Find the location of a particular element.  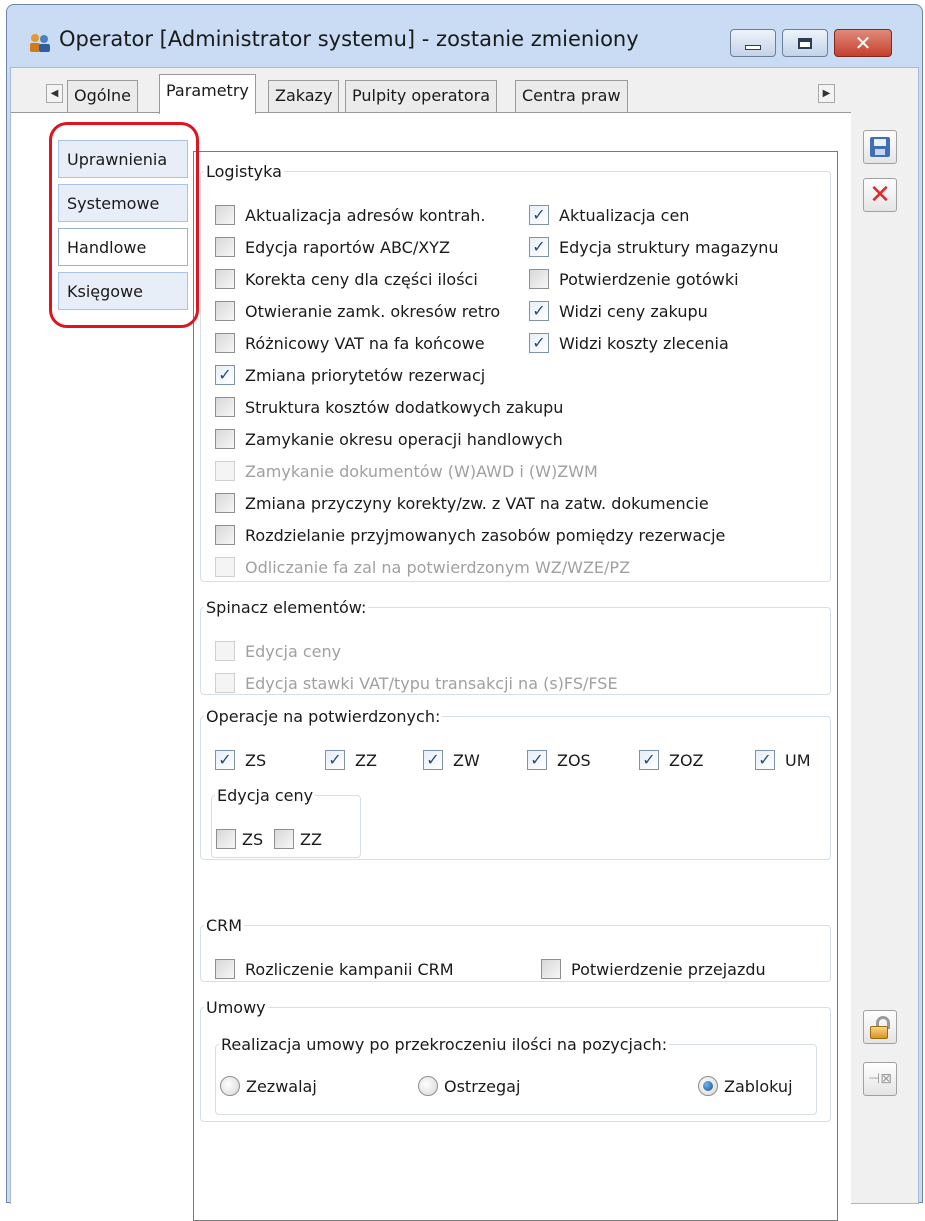

checkbox-spinacz-edycja-ceny: Edycja ceny is located at coordinates (278, 651).